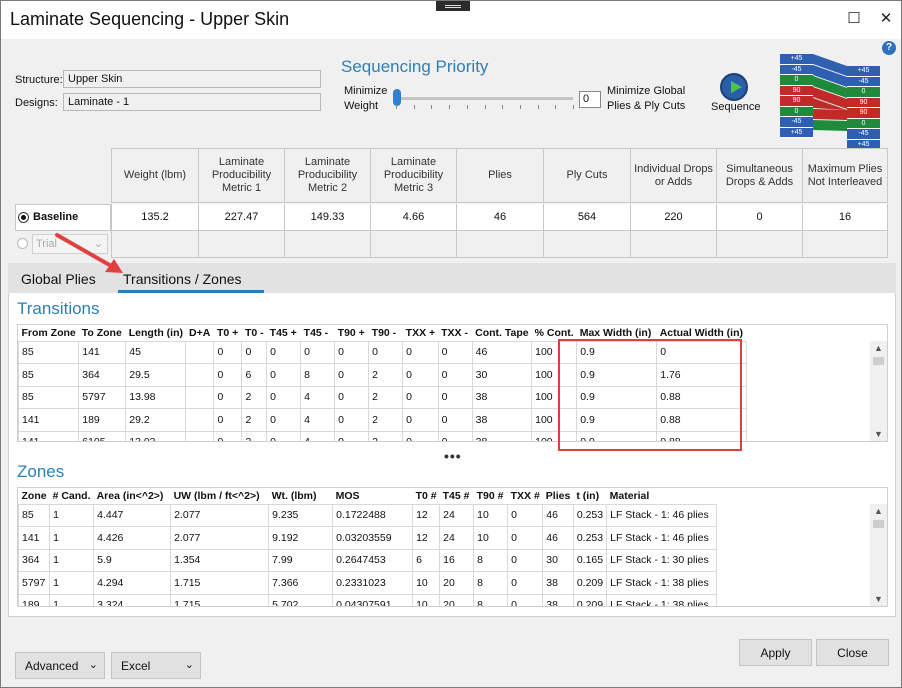 The height and width of the screenshot is (688, 902). I want to click on column-header: UW (lbm / ft<^2>), so click(220, 496).